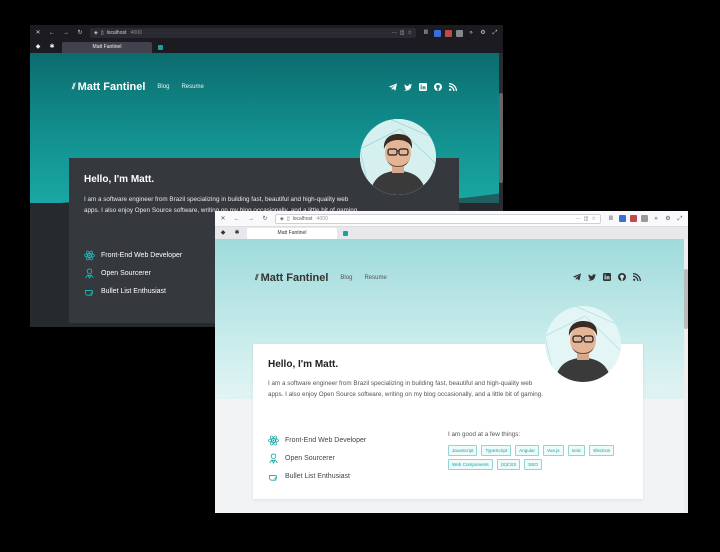 The image size is (720, 552). I want to click on scrollbar, so click(686, 376).